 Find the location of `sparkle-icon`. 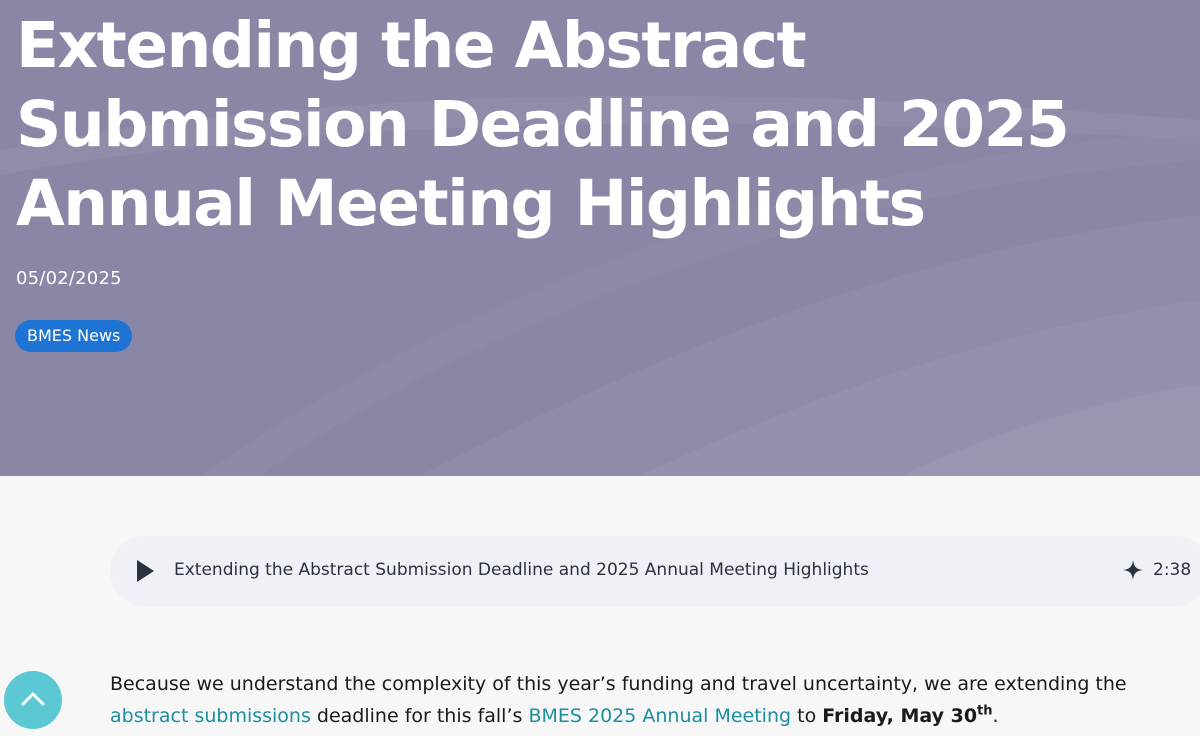

sparkle-icon is located at coordinates (1133, 570).